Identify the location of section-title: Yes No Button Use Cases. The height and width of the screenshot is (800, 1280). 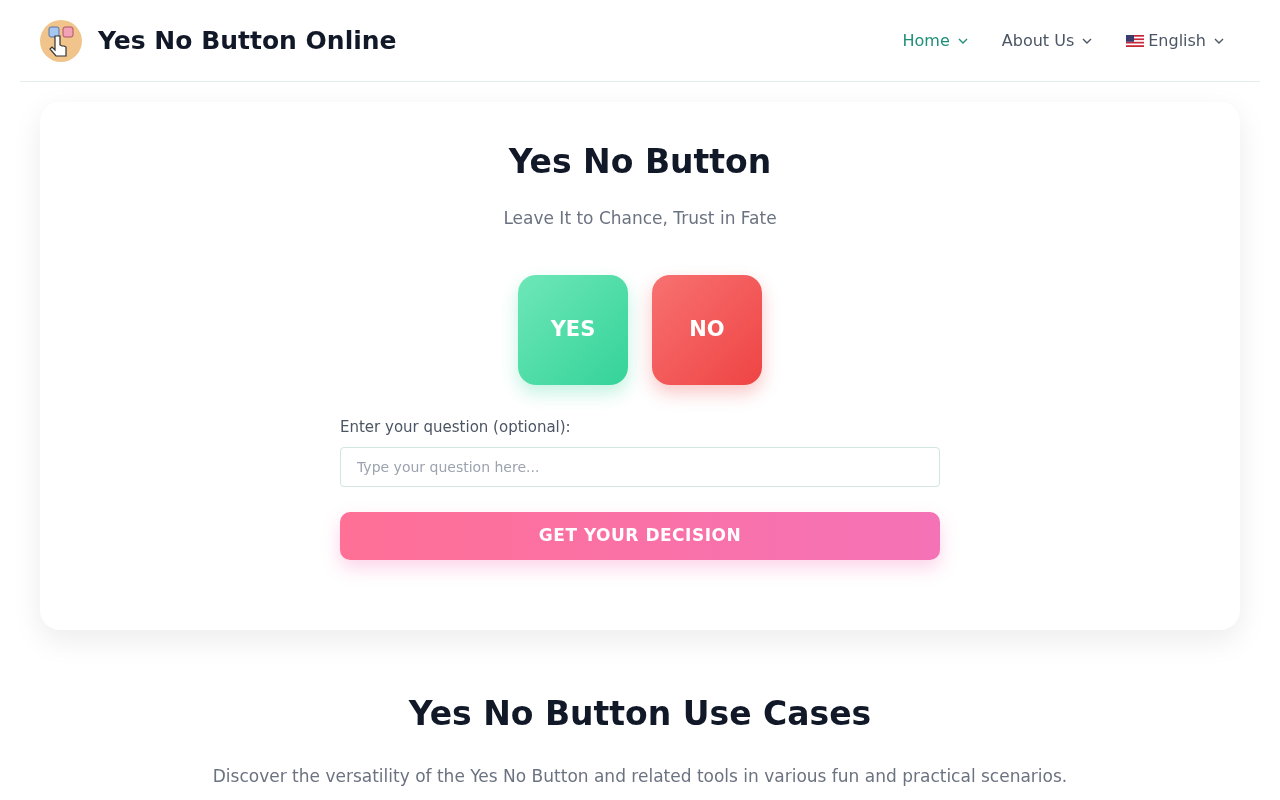
(640, 714).